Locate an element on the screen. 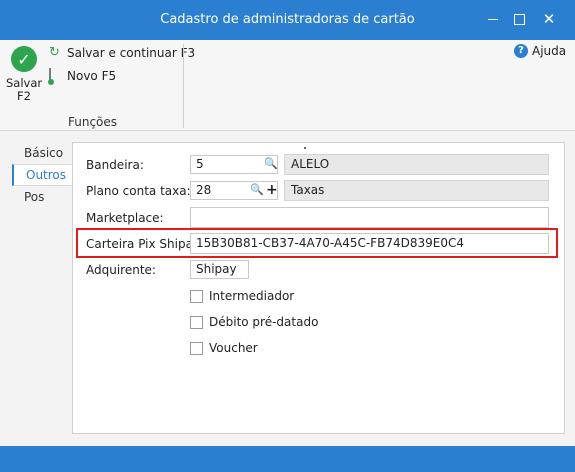  plus-icon: + is located at coordinates (272, 190).